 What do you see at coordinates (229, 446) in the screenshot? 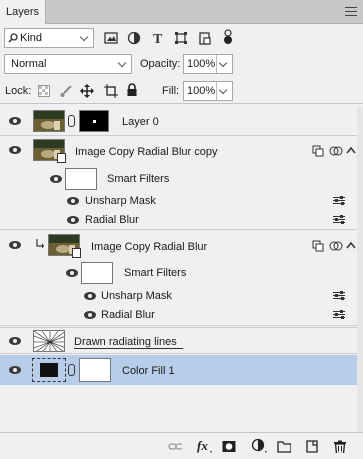
I see `add-mask-icon` at bounding box center [229, 446].